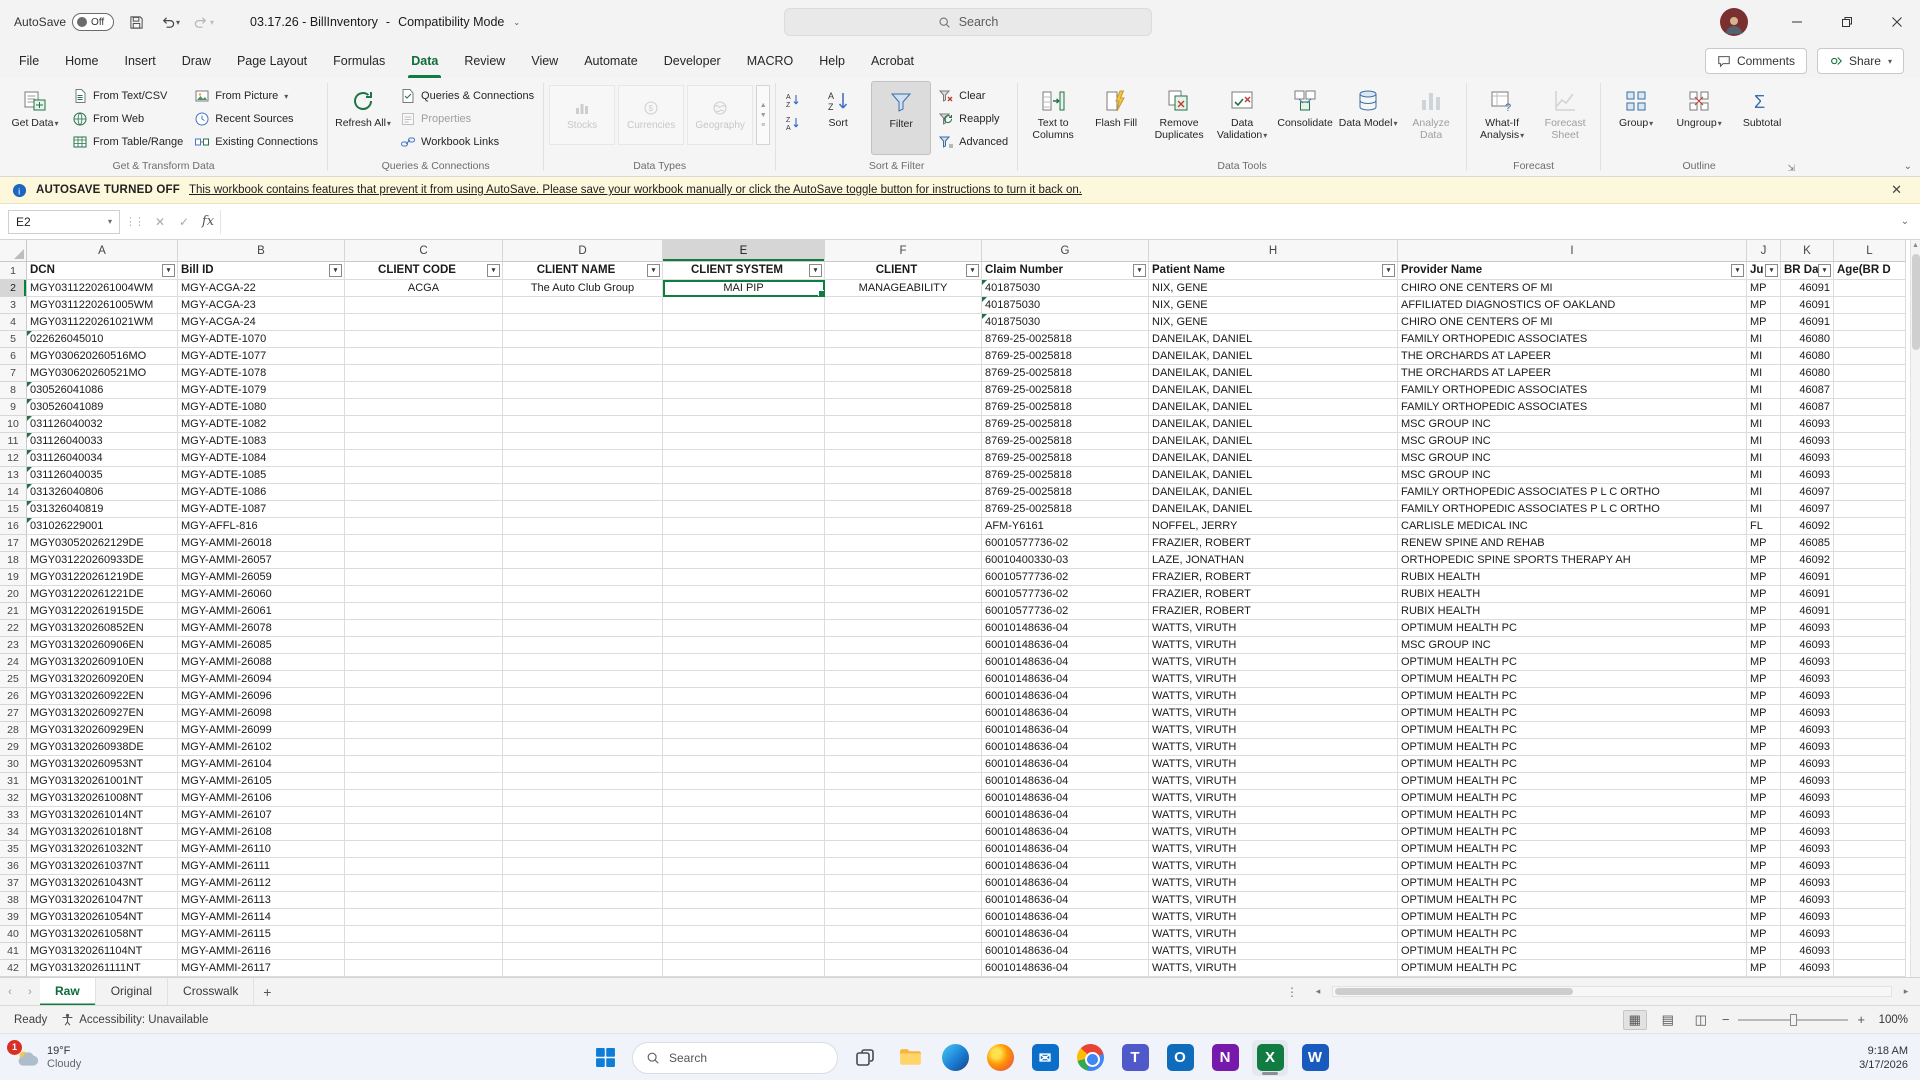 Image resolution: width=1920 pixels, height=1080 pixels. Describe the element at coordinates (1870, 883) in the screenshot. I see `cell-L37` at that location.